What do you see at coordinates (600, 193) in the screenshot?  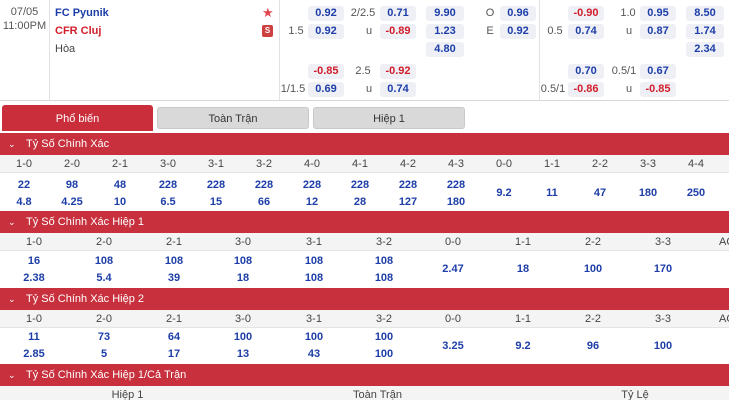 I see `score-odd: 47` at bounding box center [600, 193].